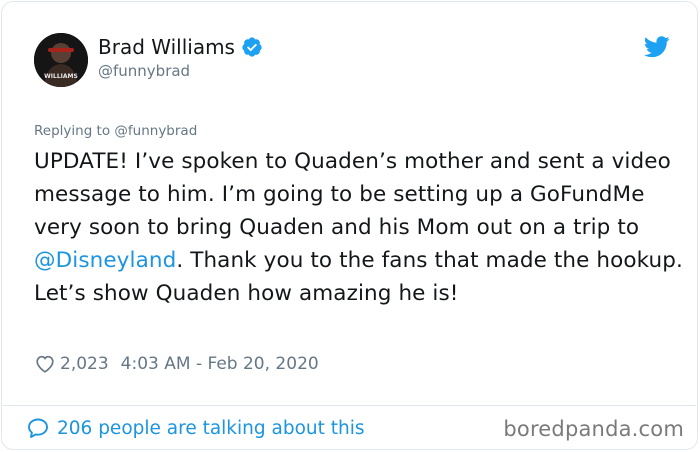 Image resolution: width=700 pixels, height=452 pixels. I want to click on tweet-timestamp: 4:03 AM - Feb 20, 2020, so click(220, 364).